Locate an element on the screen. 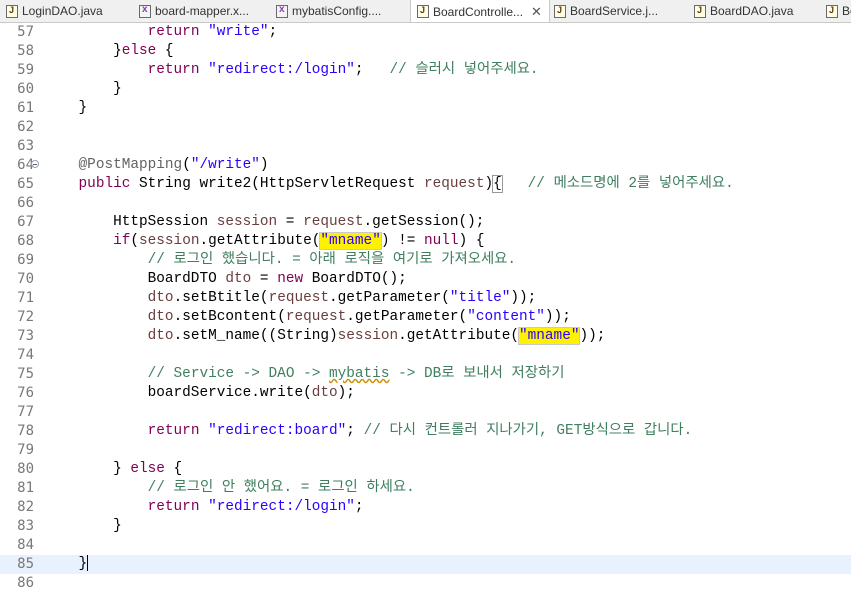  line-number: 74 is located at coordinates (25, 355).